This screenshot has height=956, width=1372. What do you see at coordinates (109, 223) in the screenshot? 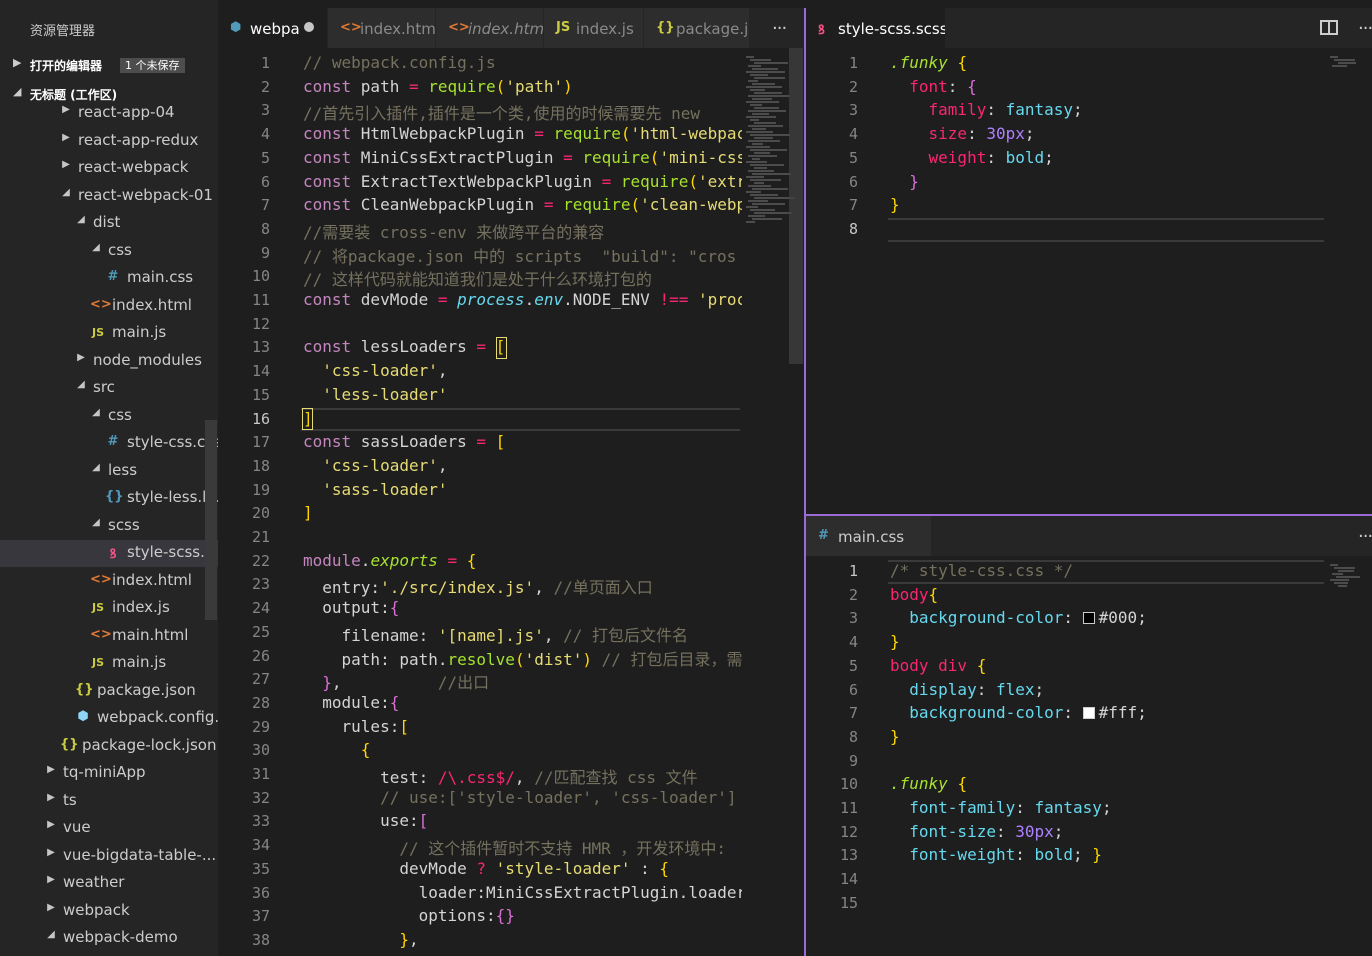
I see `tree-folder: ◢ dist` at bounding box center [109, 223].